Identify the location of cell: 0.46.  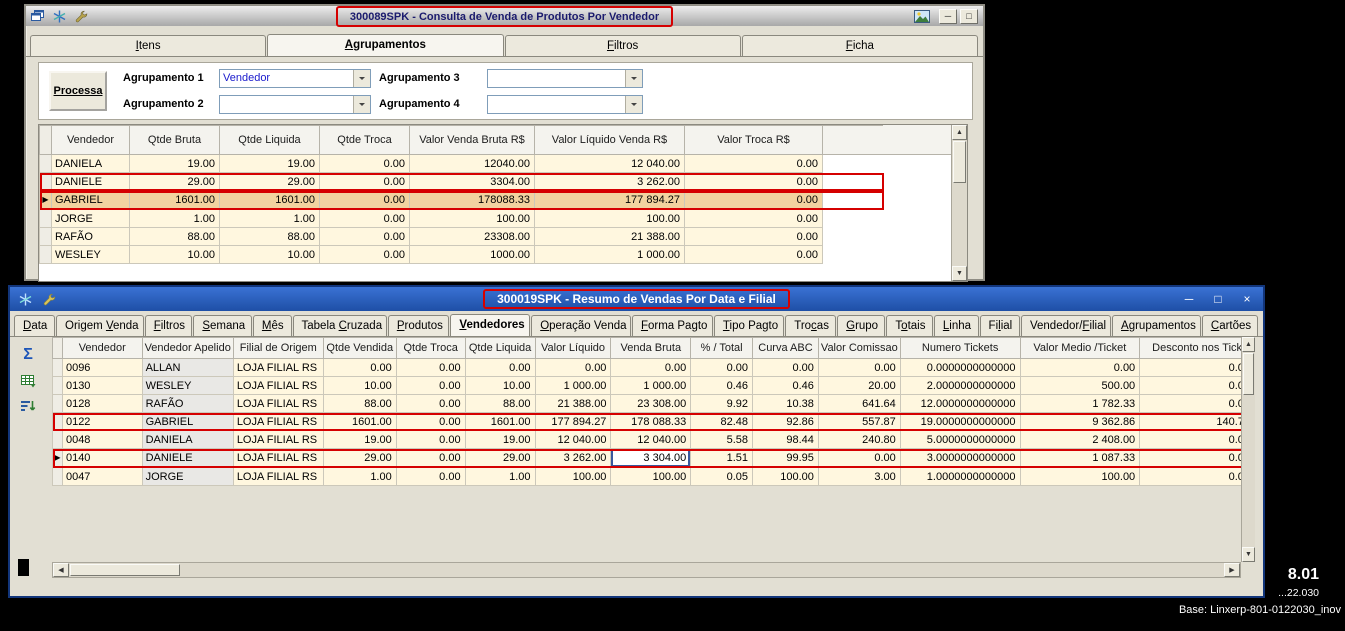
(785, 385).